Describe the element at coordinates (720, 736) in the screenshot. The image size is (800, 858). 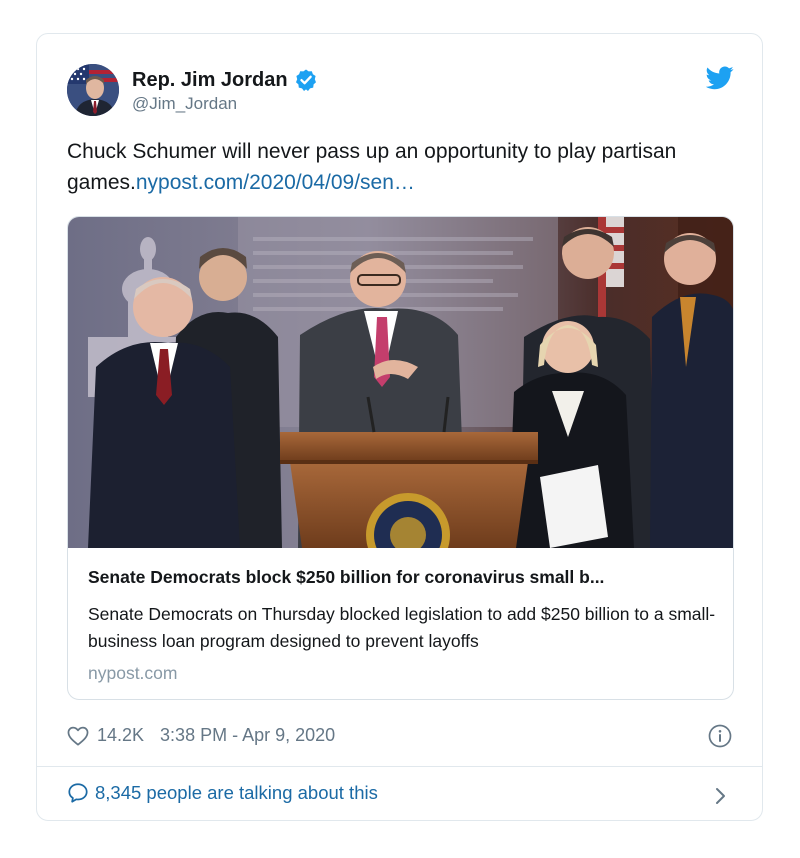
I see `info-icon` at that location.